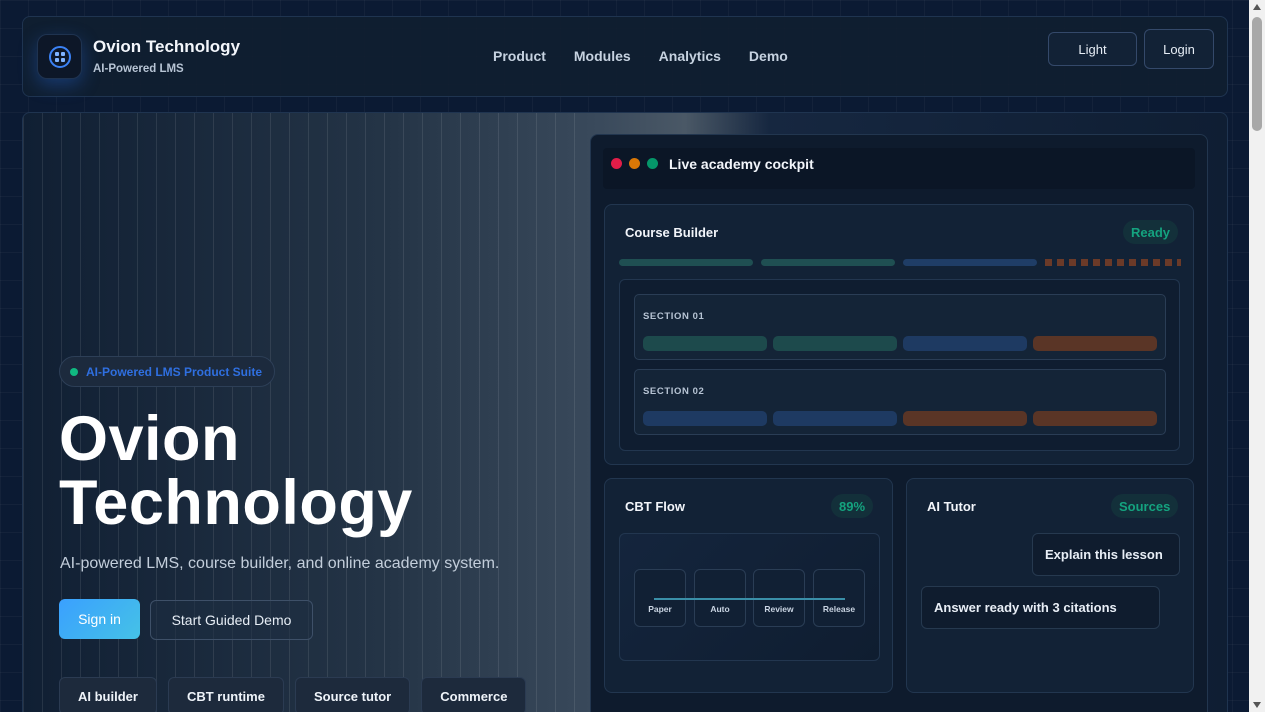 The width and height of the screenshot is (1265, 712). I want to click on user-prompt-bubble: Explain this lesson, so click(1106, 554).